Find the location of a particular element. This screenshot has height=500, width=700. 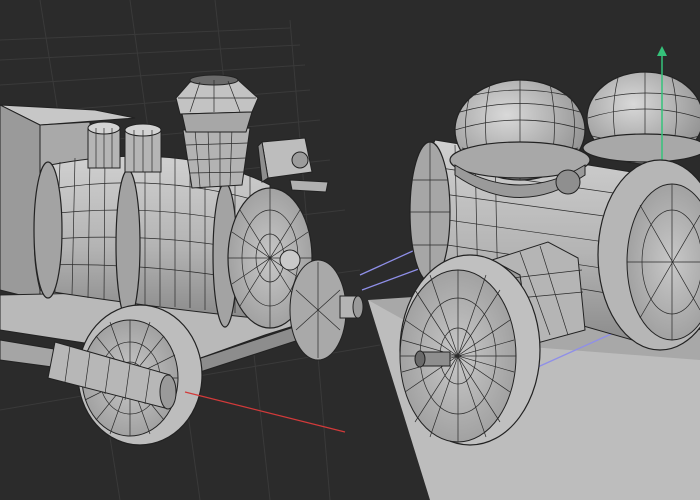

cab-side is located at coordinates (20, 202).